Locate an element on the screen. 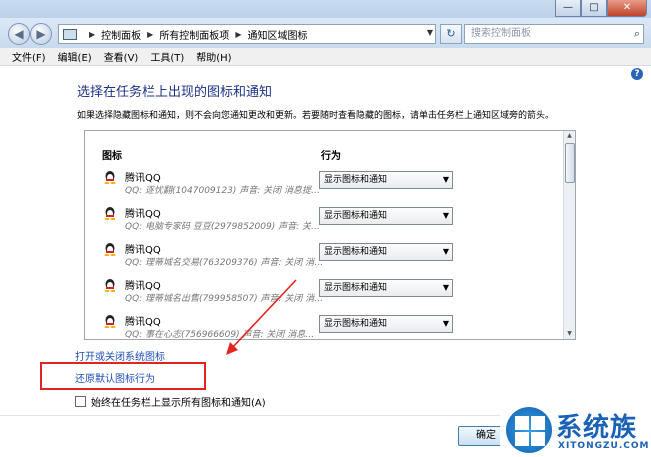  annotation-arrow is located at coordinates (261, 317).